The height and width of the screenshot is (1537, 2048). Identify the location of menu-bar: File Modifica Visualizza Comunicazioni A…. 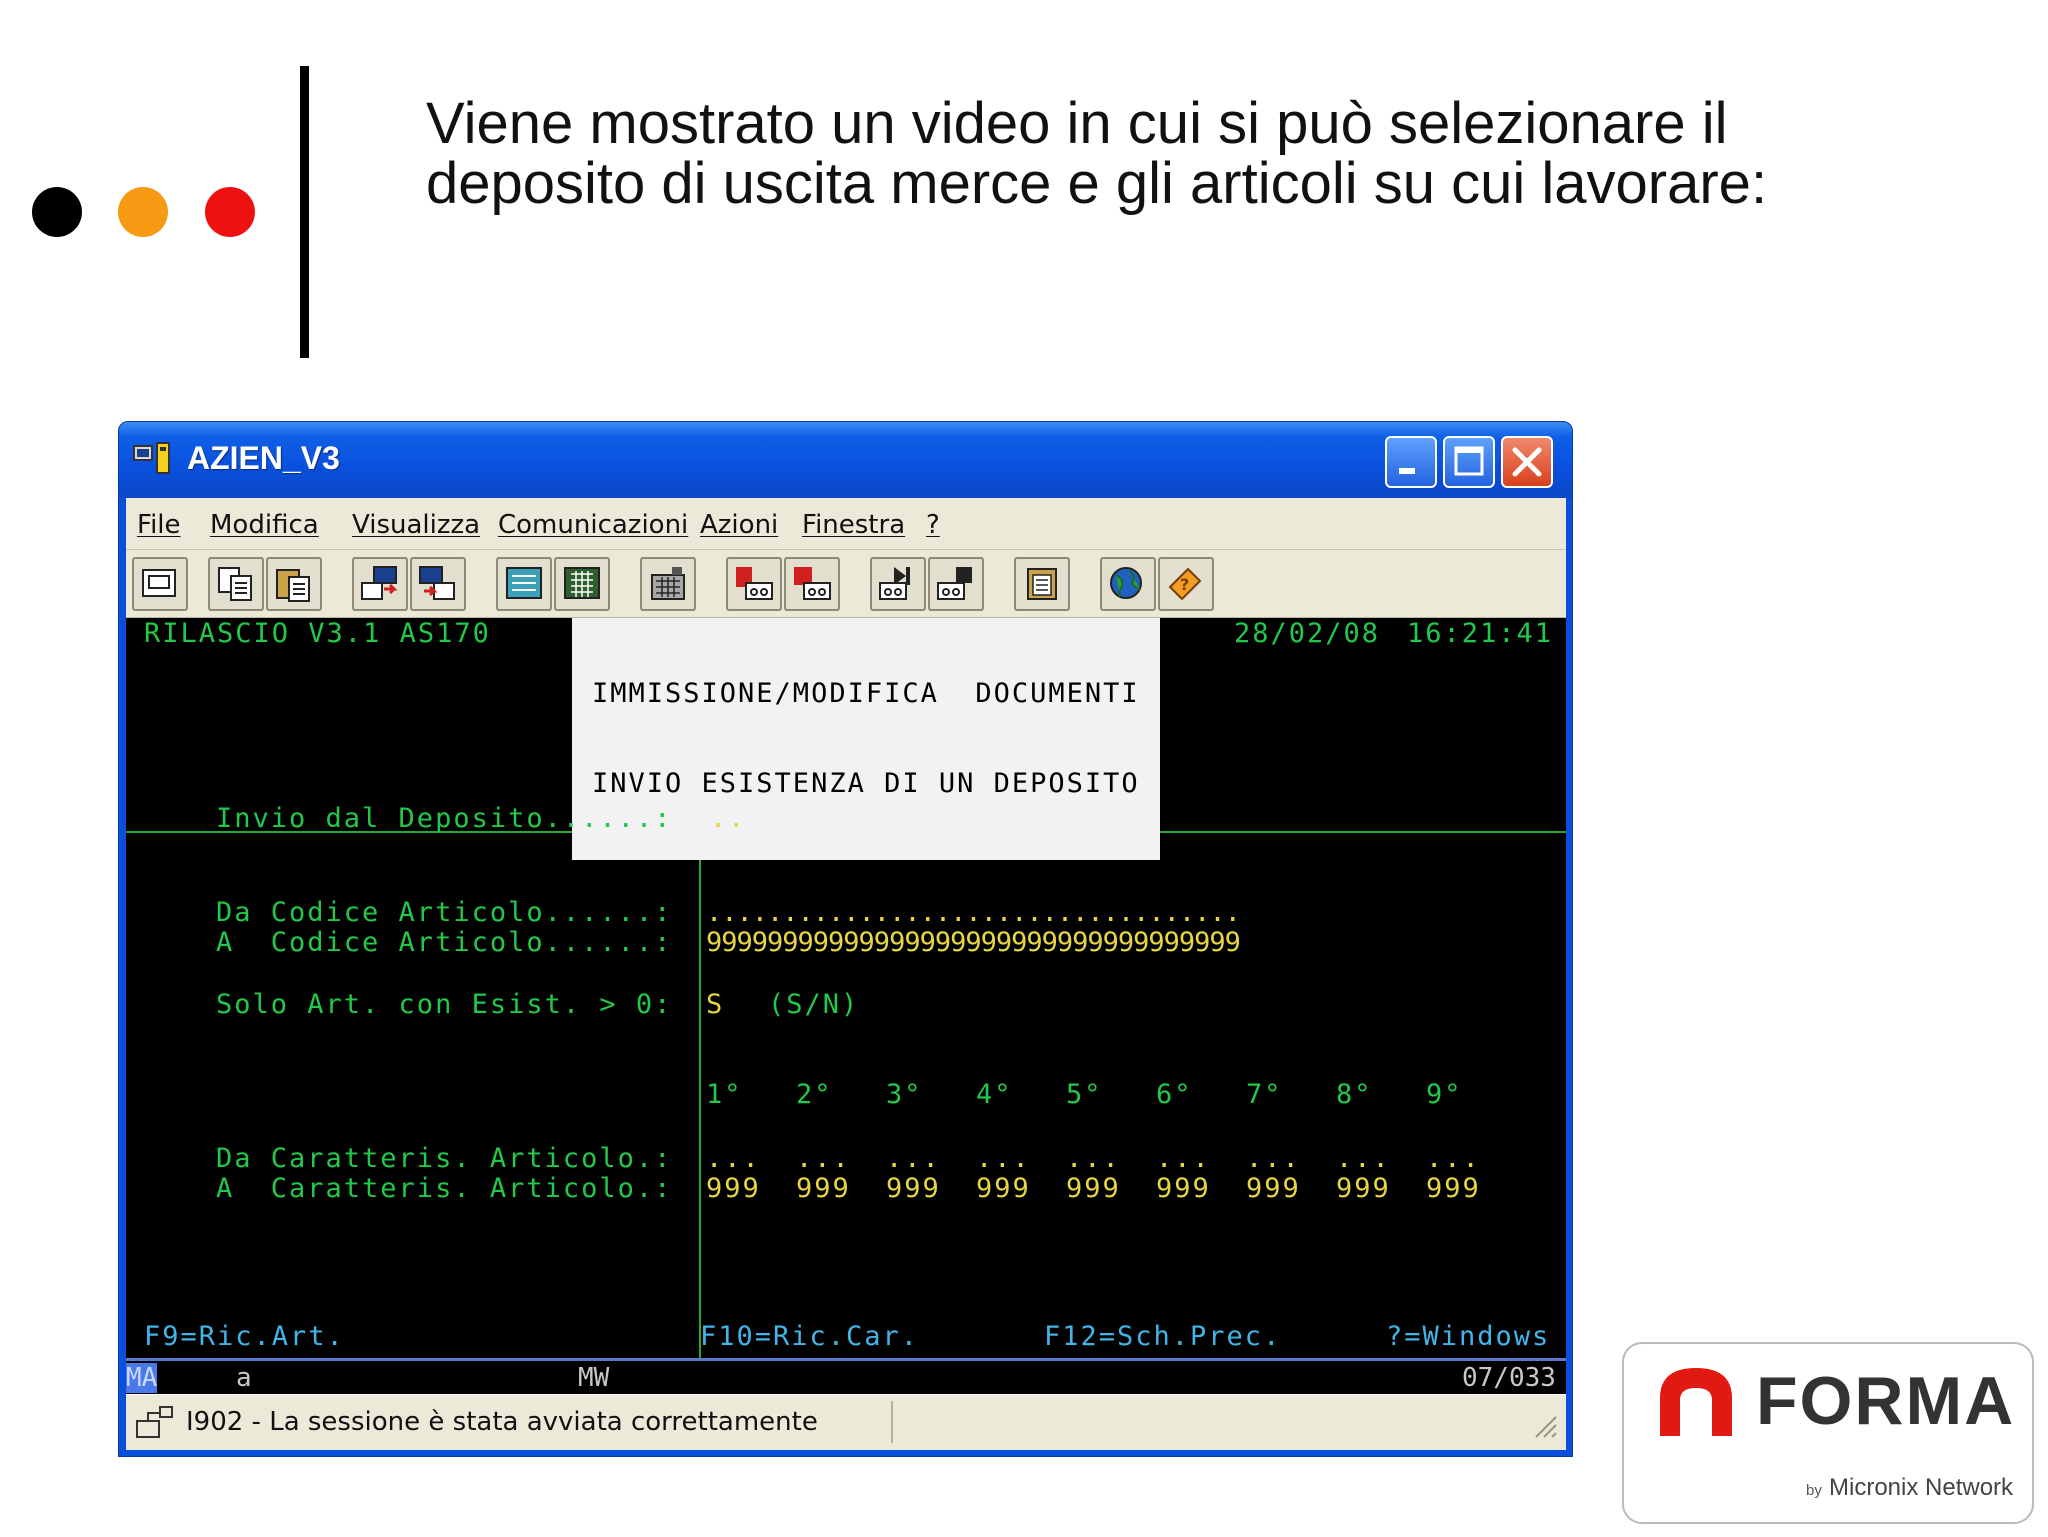
(846, 524).